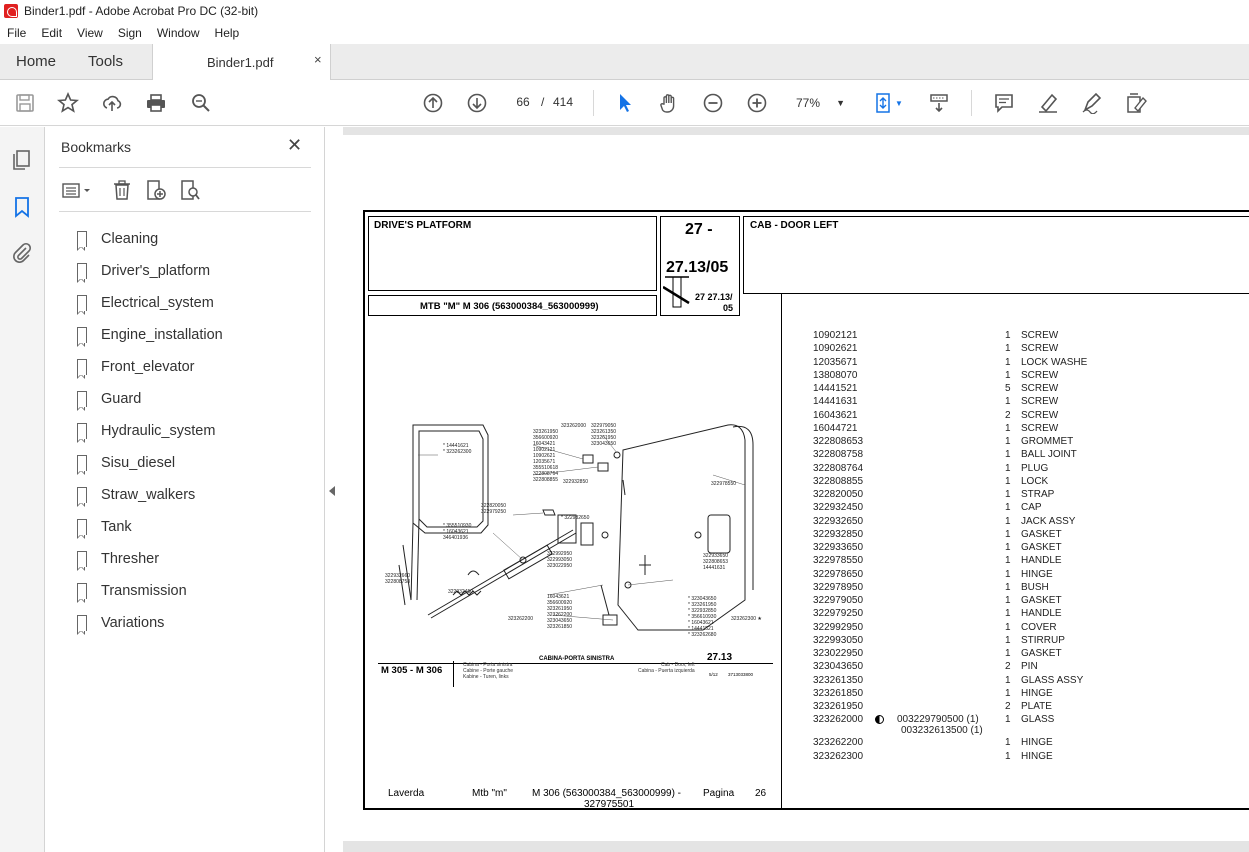  Describe the element at coordinates (1048, 103) in the screenshot. I see `highlight-icon` at that location.